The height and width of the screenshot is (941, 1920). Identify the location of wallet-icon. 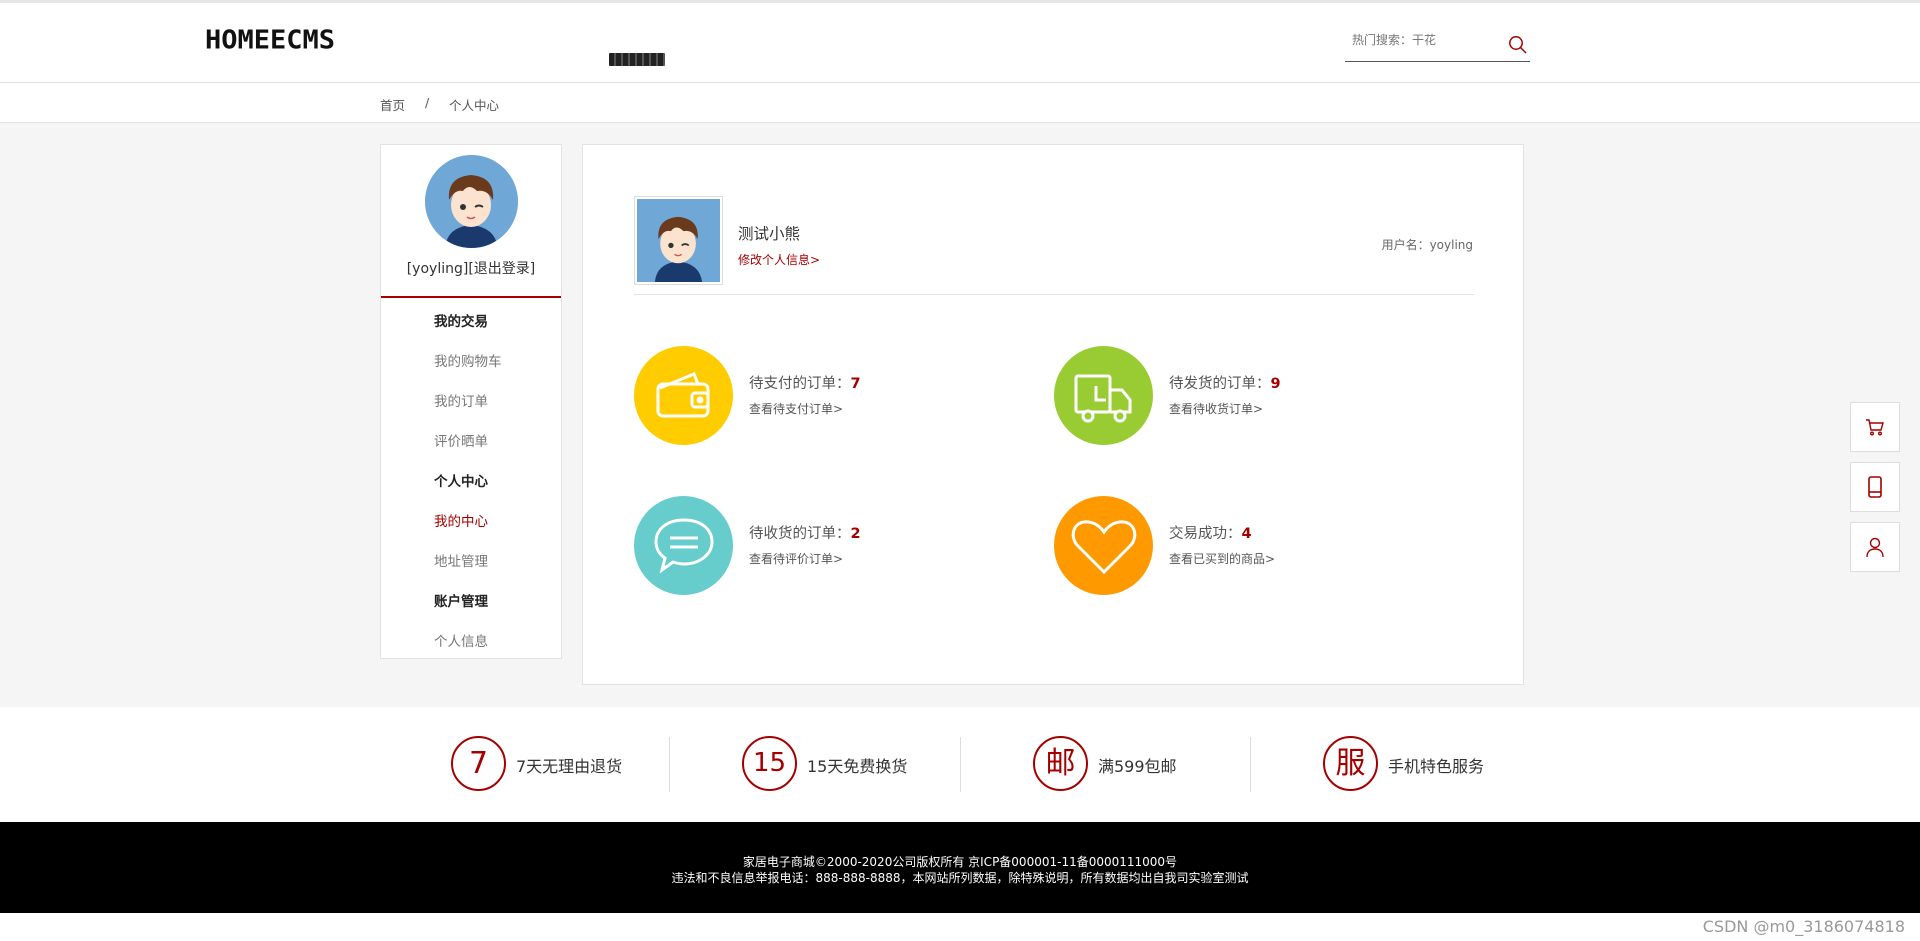
(683, 395).